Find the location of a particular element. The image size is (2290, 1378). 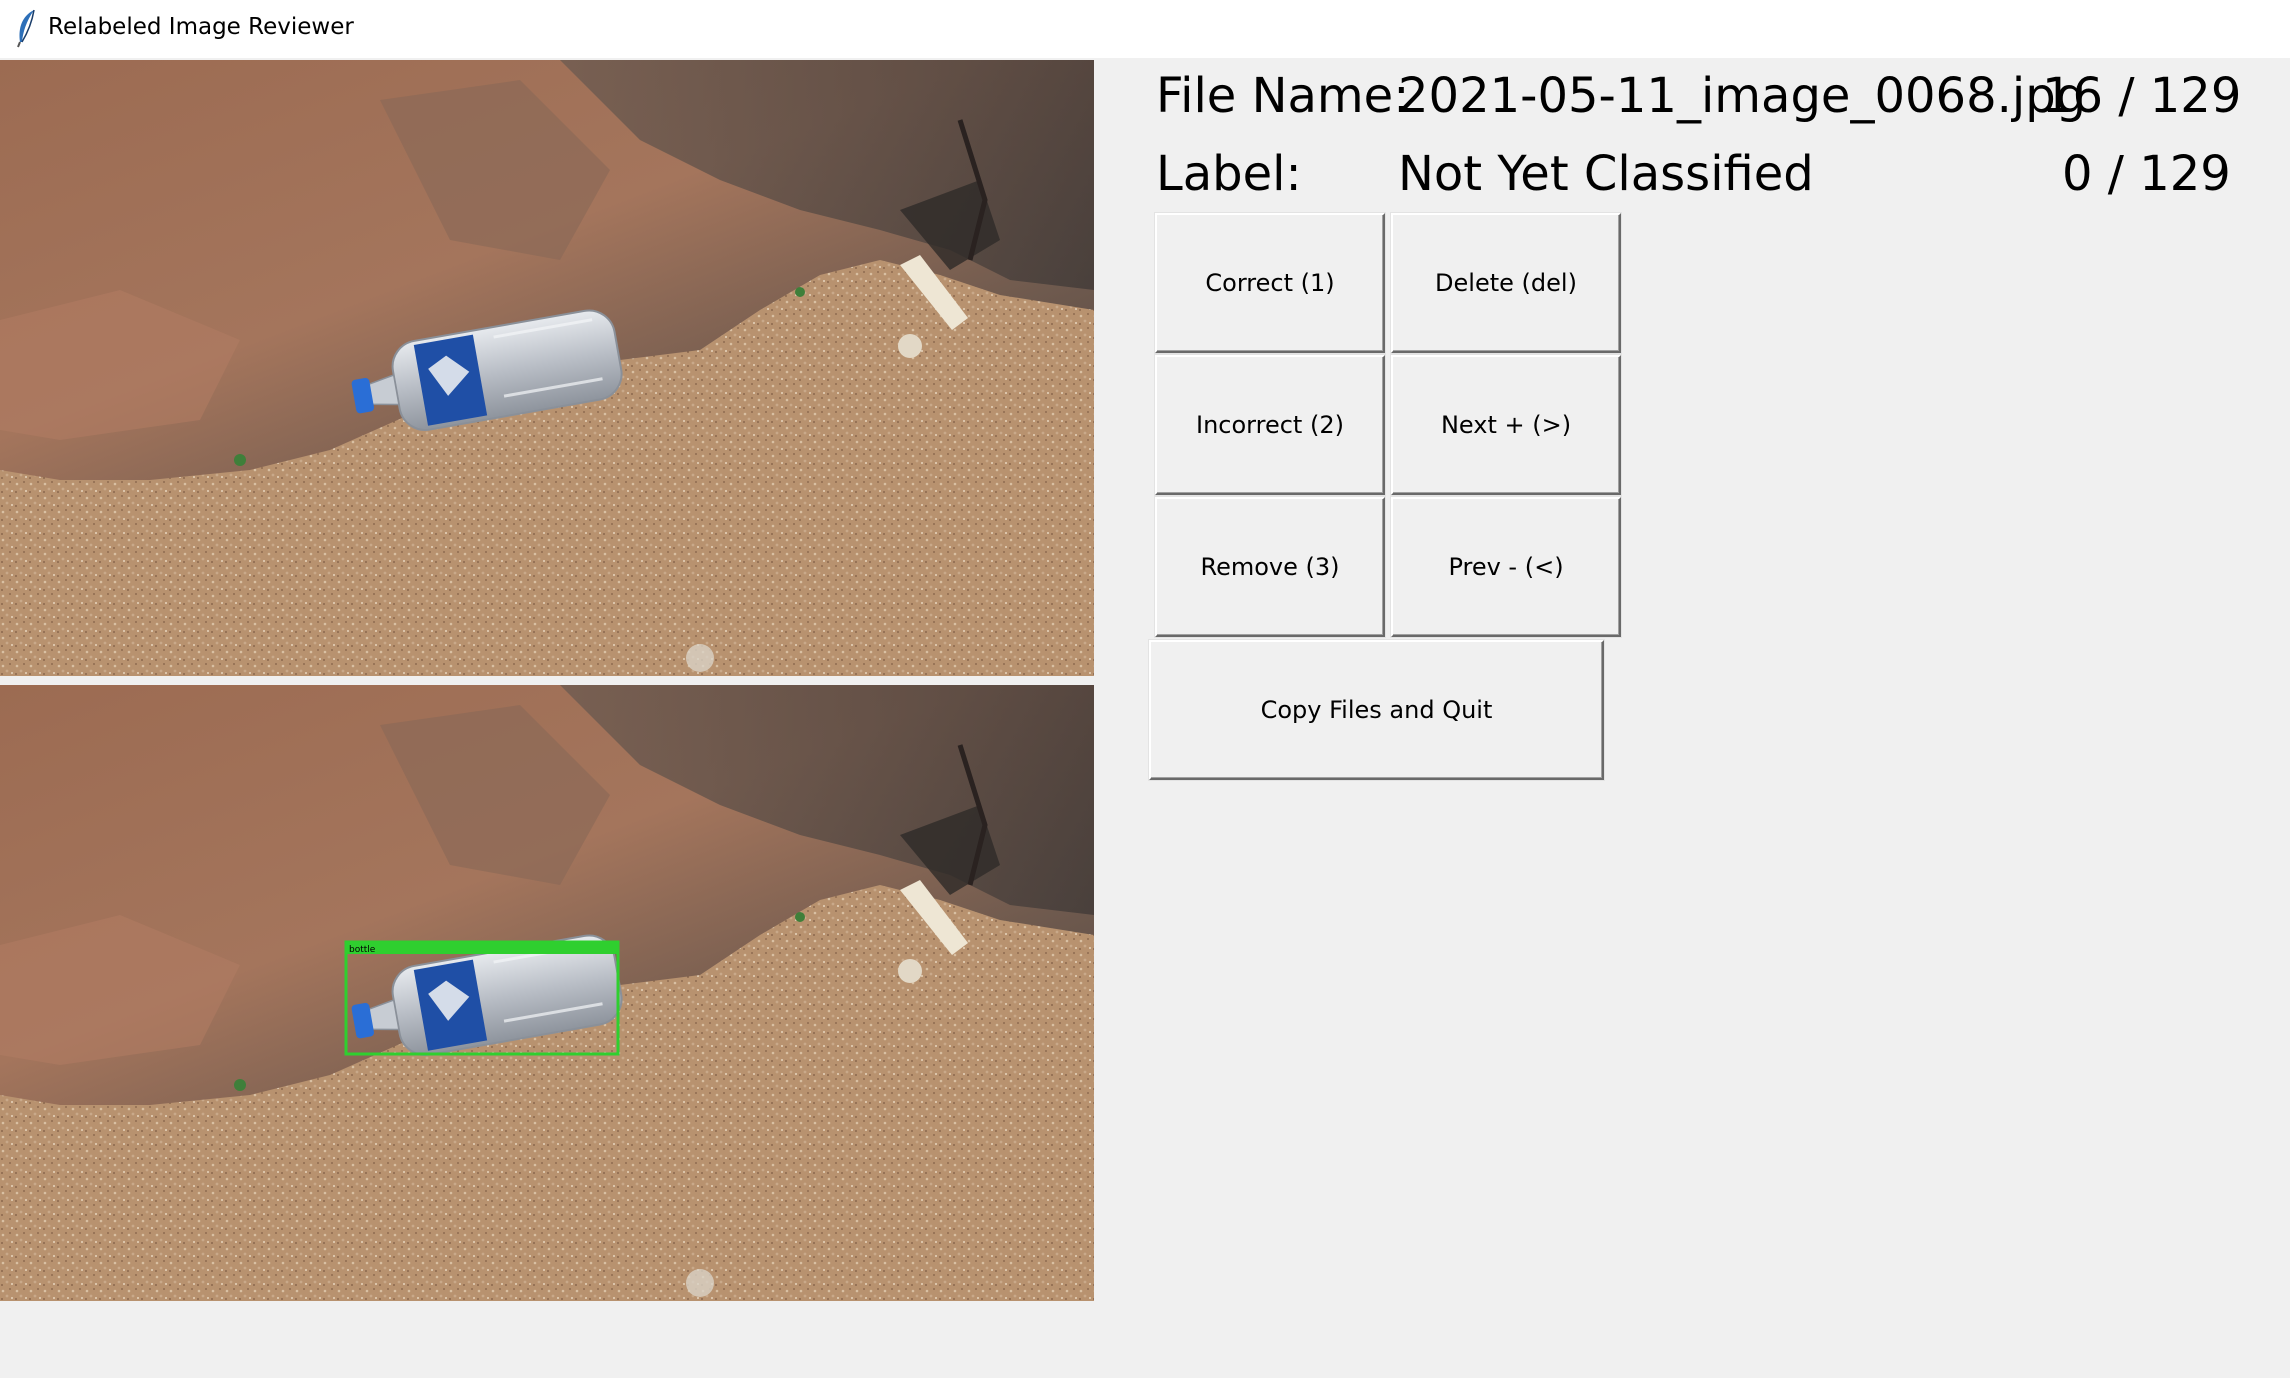

copy-files-and-quit-button: Copy Files and Quit is located at coordinates (1376, 710).